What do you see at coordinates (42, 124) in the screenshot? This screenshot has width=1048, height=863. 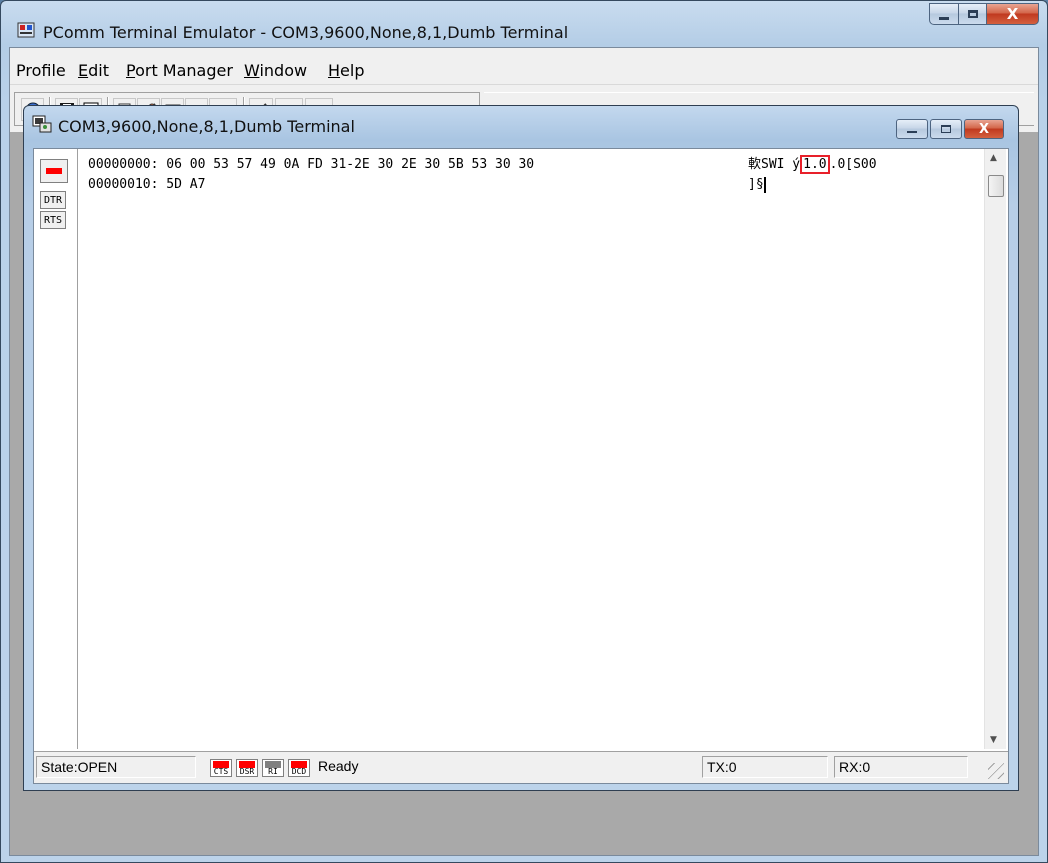 I see `terminal-window-icon` at bounding box center [42, 124].